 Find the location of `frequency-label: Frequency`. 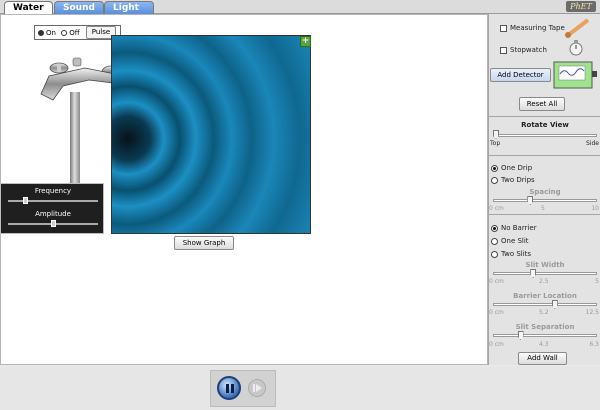

frequency-label: Frequency is located at coordinates (53, 191).